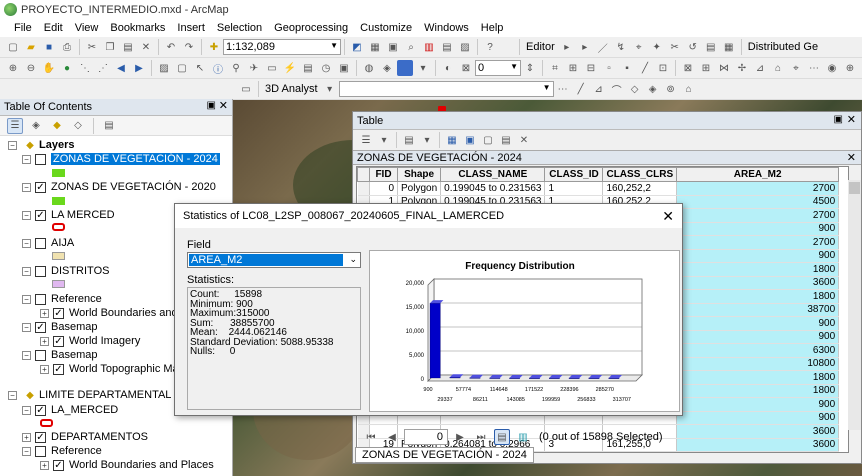 The height and width of the screenshot is (476, 862). I want to click on options-icon: ▤, so click(109, 126).